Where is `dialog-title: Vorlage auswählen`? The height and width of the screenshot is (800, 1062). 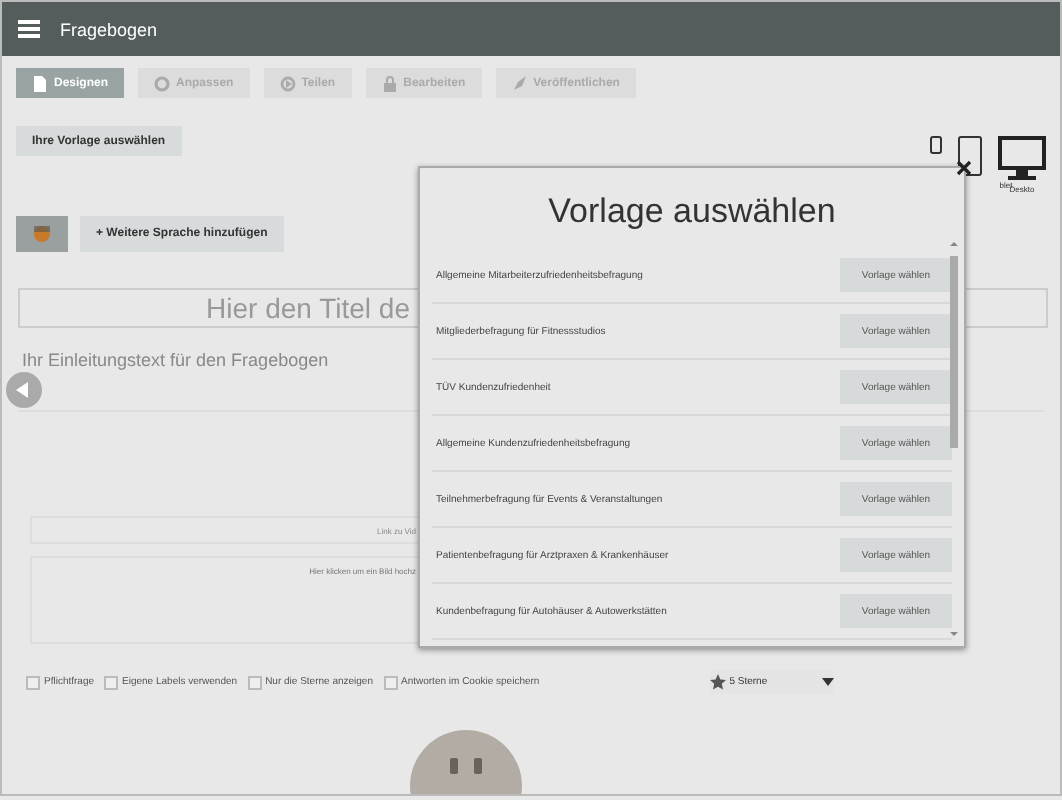 dialog-title: Vorlage auswählen is located at coordinates (692, 212).